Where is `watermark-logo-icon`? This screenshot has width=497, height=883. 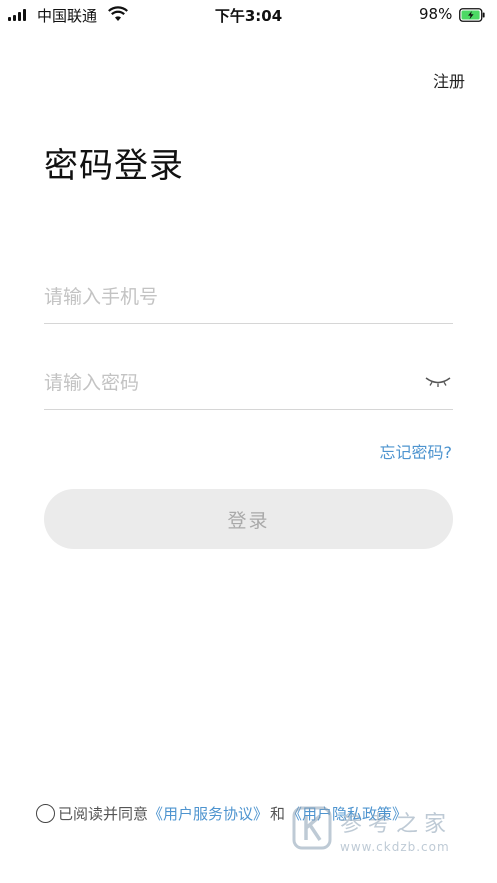
watermark-logo-icon is located at coordinates (312, 828).